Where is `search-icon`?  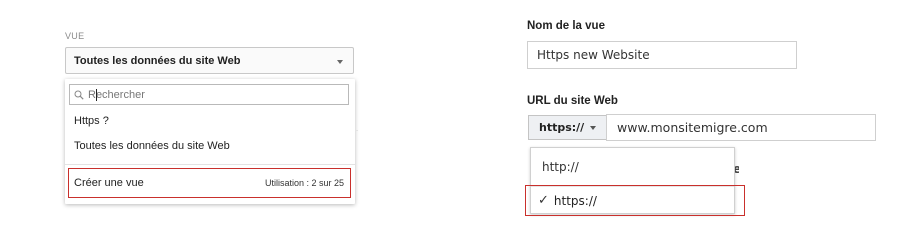
search-icon is located at coordinates (79, 95).